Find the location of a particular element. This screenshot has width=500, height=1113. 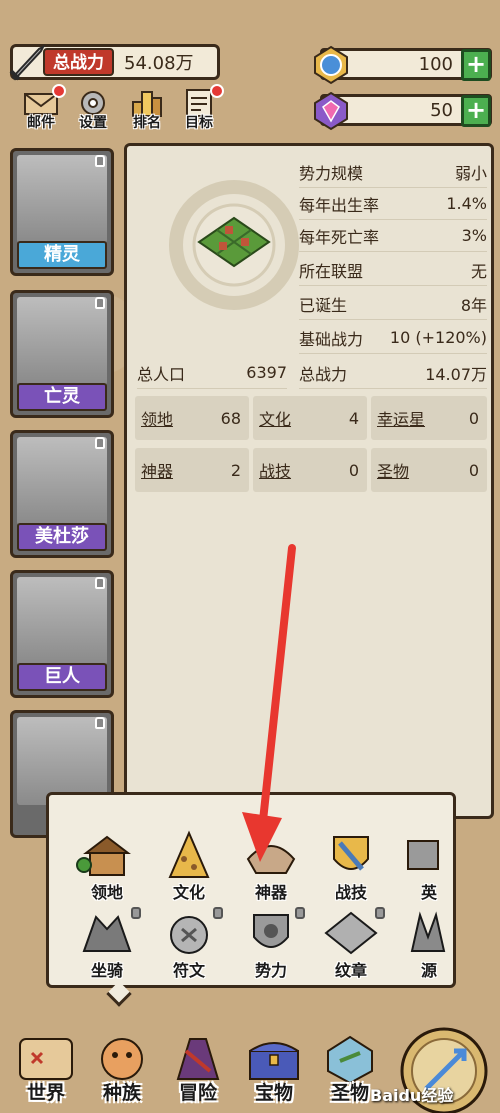

menu-label: 符文 is located at coordinates (188, 970).